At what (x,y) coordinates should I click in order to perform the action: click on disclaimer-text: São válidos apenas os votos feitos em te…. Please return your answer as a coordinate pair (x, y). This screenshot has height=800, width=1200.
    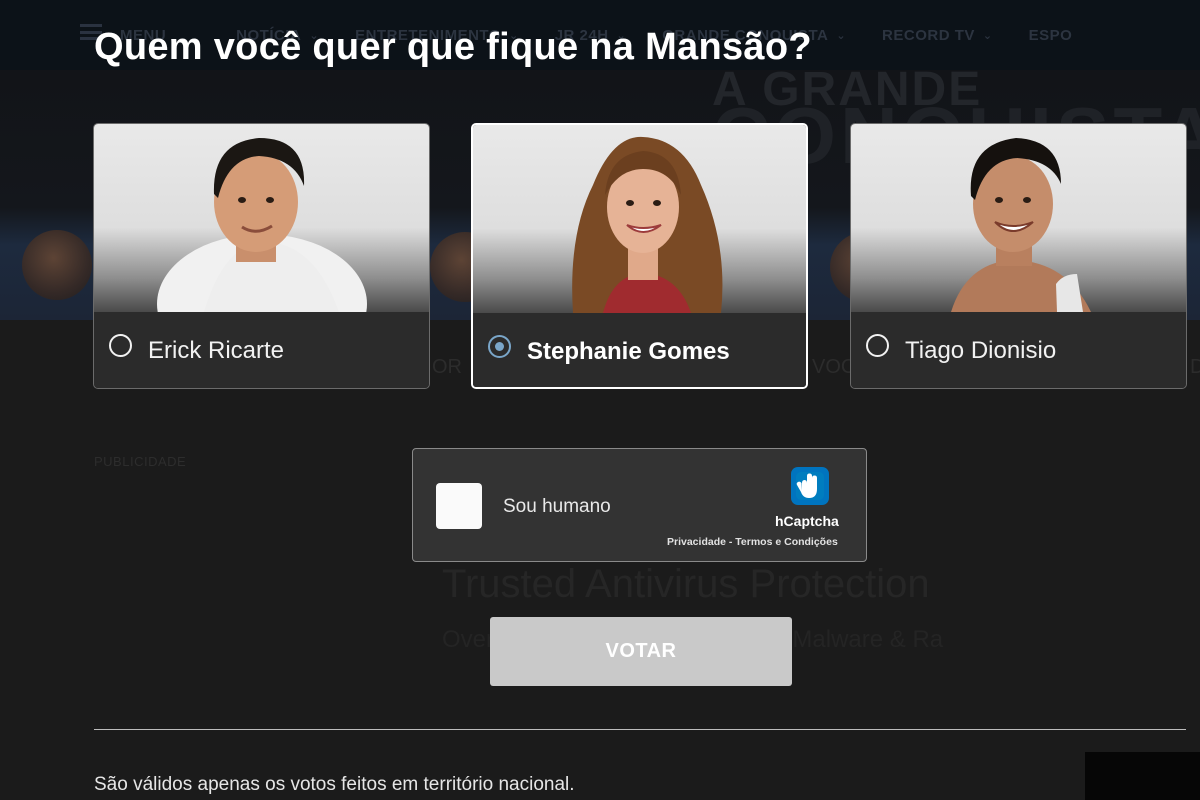
    Looking at the image, I should click on (334, 784).